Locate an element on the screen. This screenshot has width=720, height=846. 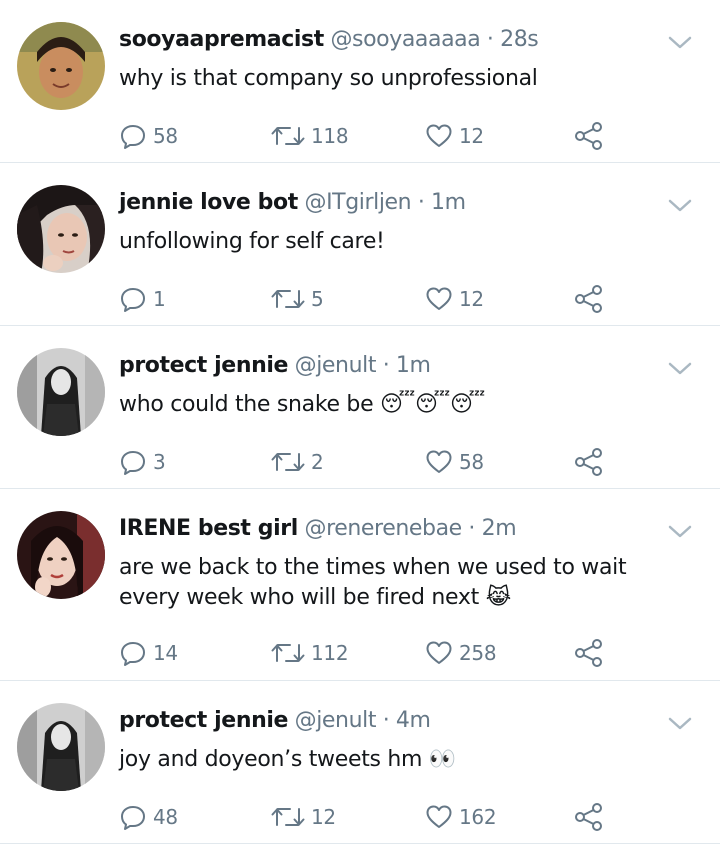
tweet-actions: 48 12 162 is located at coordinates (419, 817).